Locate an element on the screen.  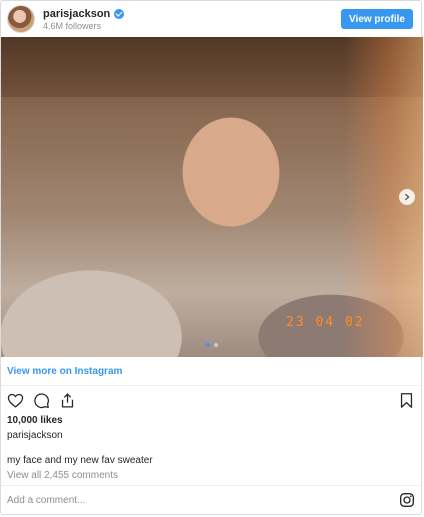
chevron-right-icon is located at coordinates (407, 197).